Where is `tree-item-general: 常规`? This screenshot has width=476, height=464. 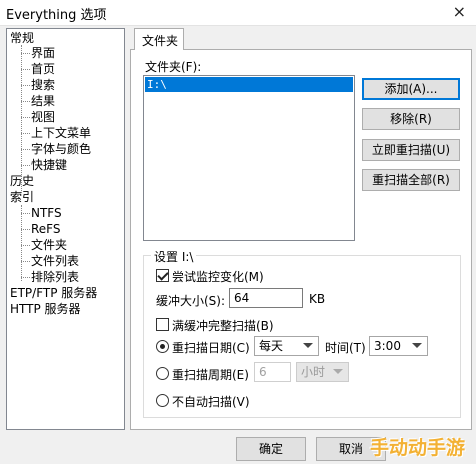
tree-item-general: 常规 is located at coordinates (22, 38).